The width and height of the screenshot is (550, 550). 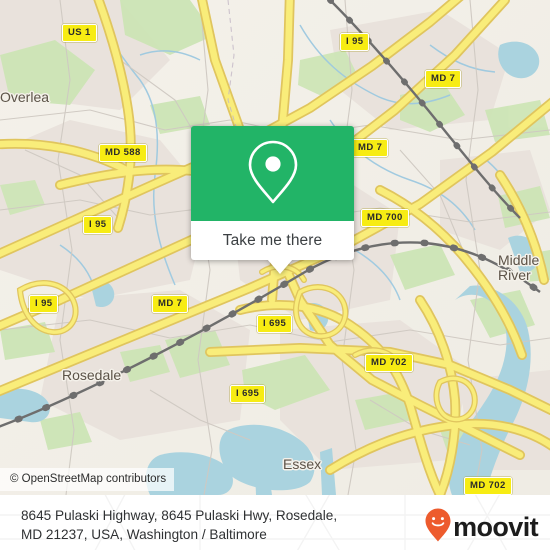 What do you see at coordinates (385, 218) in the screenshot?
I see `road-shield: MD 700` at bounding box center [385, 218].